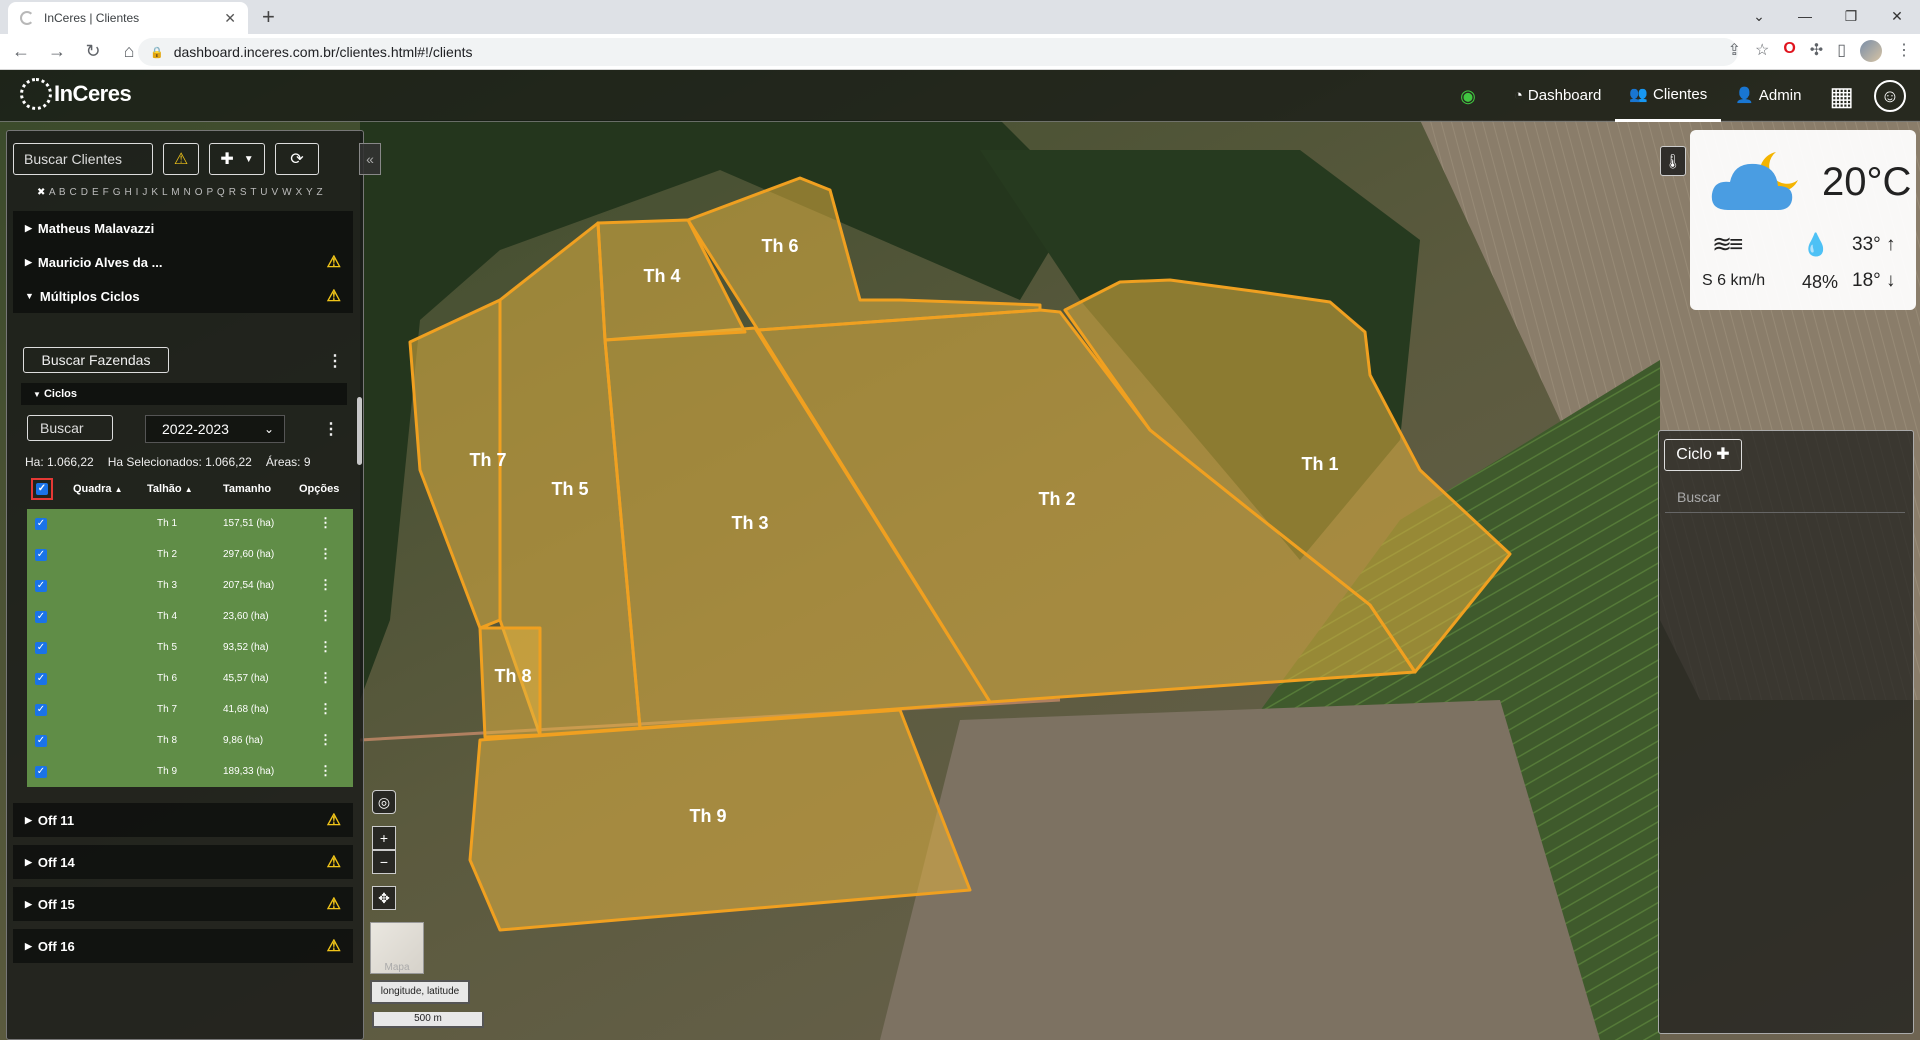  What do you see at coordinates (183, 296) in the screenshot?
I see `client-row-expanded: ▼ Múltiplos Ciclos ⚠` at bounding box center [183, 296].